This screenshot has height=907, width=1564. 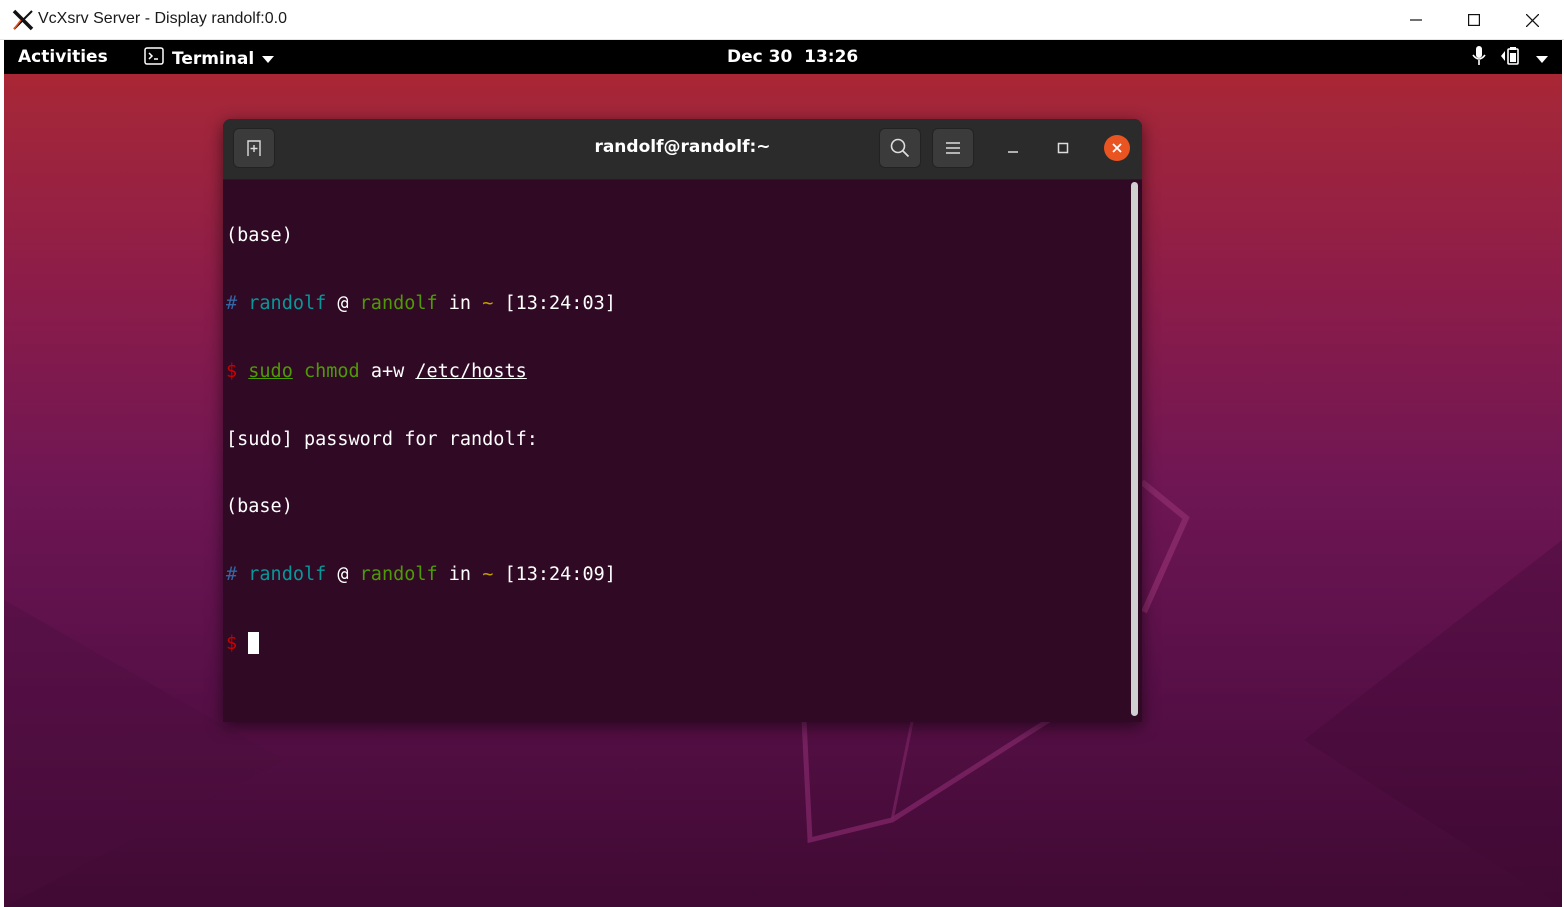 What do you see at coordinates (63, 57) in the screenshot?
I see `activities-button: Activities` at bounding box center [63, 57].